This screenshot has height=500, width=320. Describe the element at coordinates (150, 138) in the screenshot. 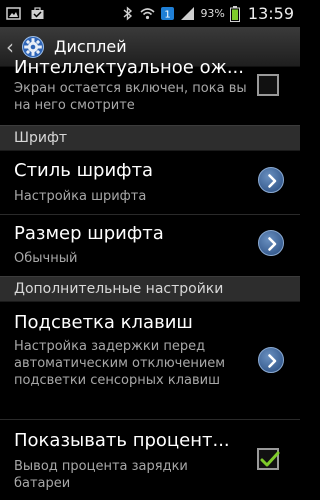

I see `section-header-font: Шрифт` at that location.